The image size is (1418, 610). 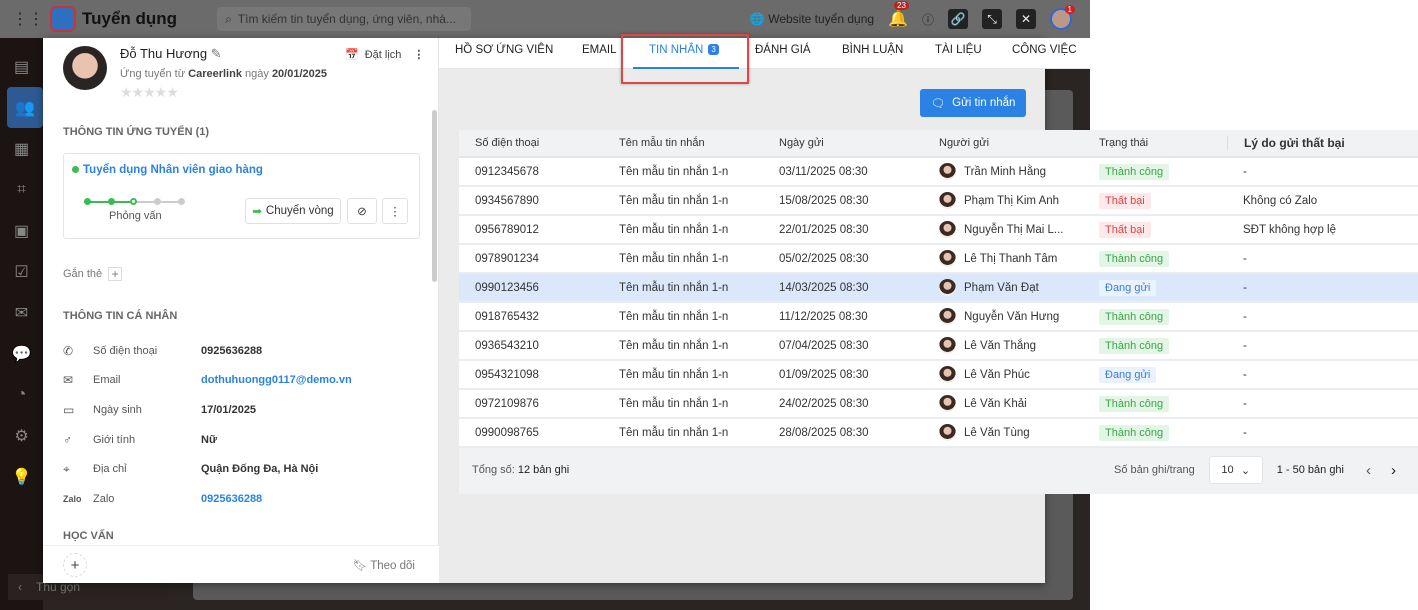 I want to click on cell-status: Thành công, so click(x=1163, y=403).